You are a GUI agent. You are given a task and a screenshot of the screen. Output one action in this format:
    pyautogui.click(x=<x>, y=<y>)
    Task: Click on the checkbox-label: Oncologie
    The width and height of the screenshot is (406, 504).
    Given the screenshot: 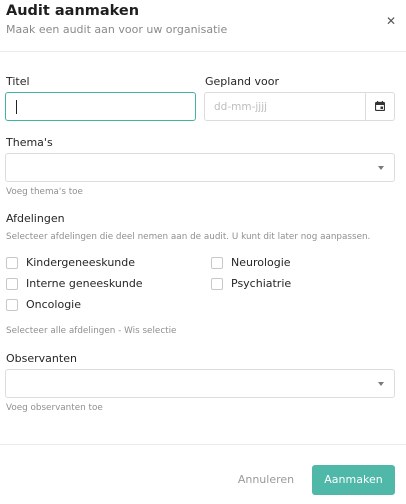 What is the action you would take?
    pyautogui.click(x=53, y=304)
    